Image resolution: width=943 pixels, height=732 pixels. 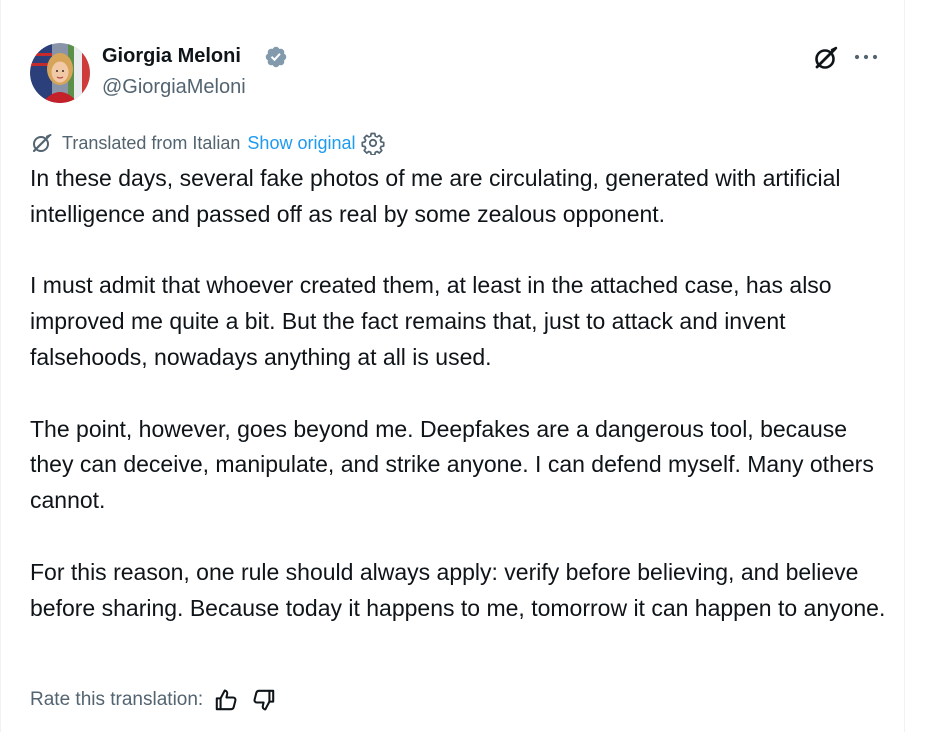 What do you see at coordinates (904, 366) in the screenshot?
I see `timeline-right-border` at bounding box center [904, 366].